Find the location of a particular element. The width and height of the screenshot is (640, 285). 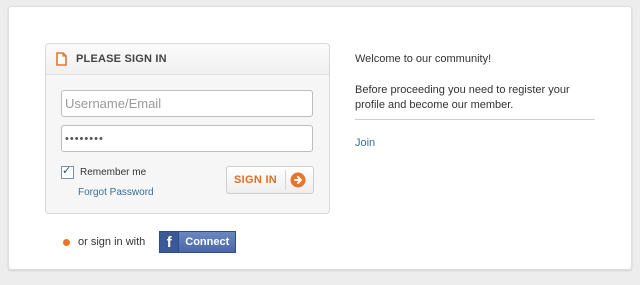

sign-in-title: PLEASE SIGN IN is located at coordinates (121, 59).